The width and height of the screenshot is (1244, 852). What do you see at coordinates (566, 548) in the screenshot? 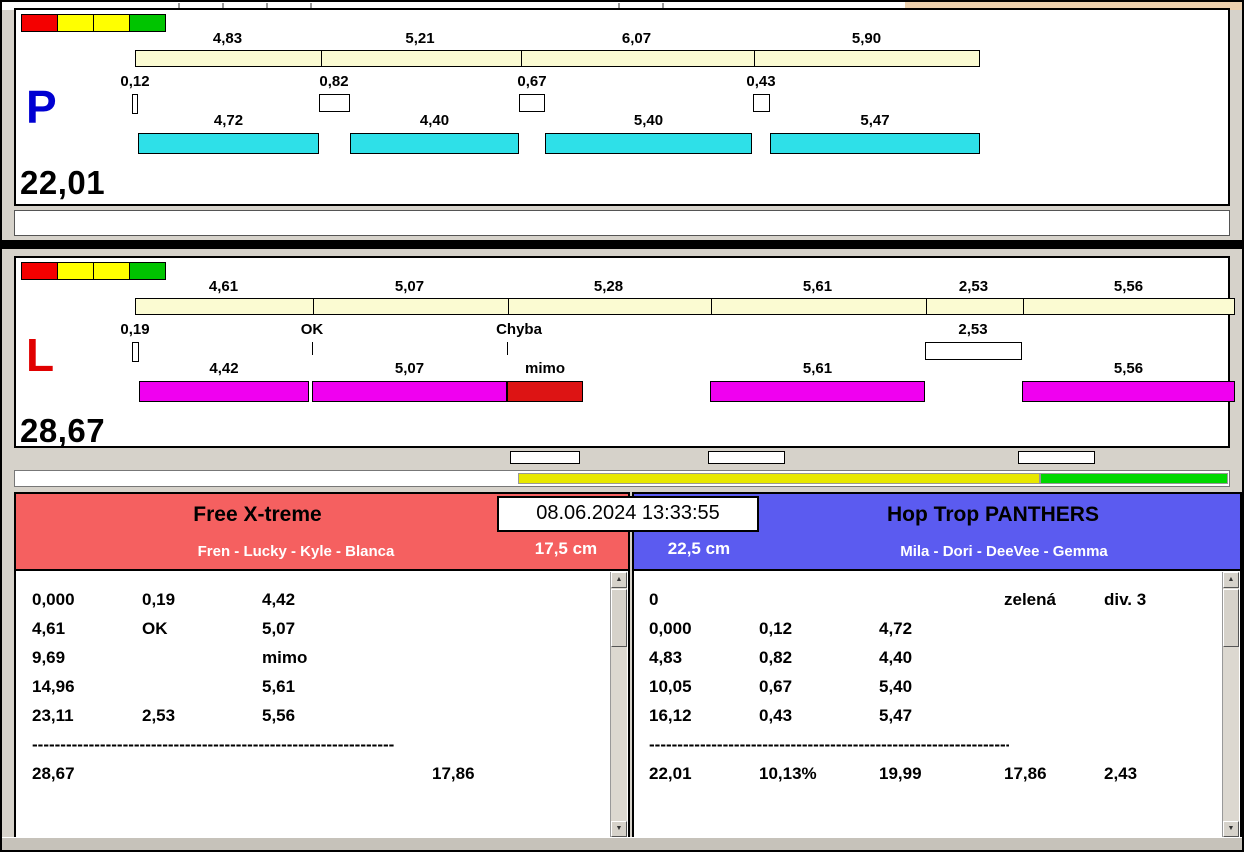
I see `jump-height: 17,5 cm` at bounding box center [566, 548].